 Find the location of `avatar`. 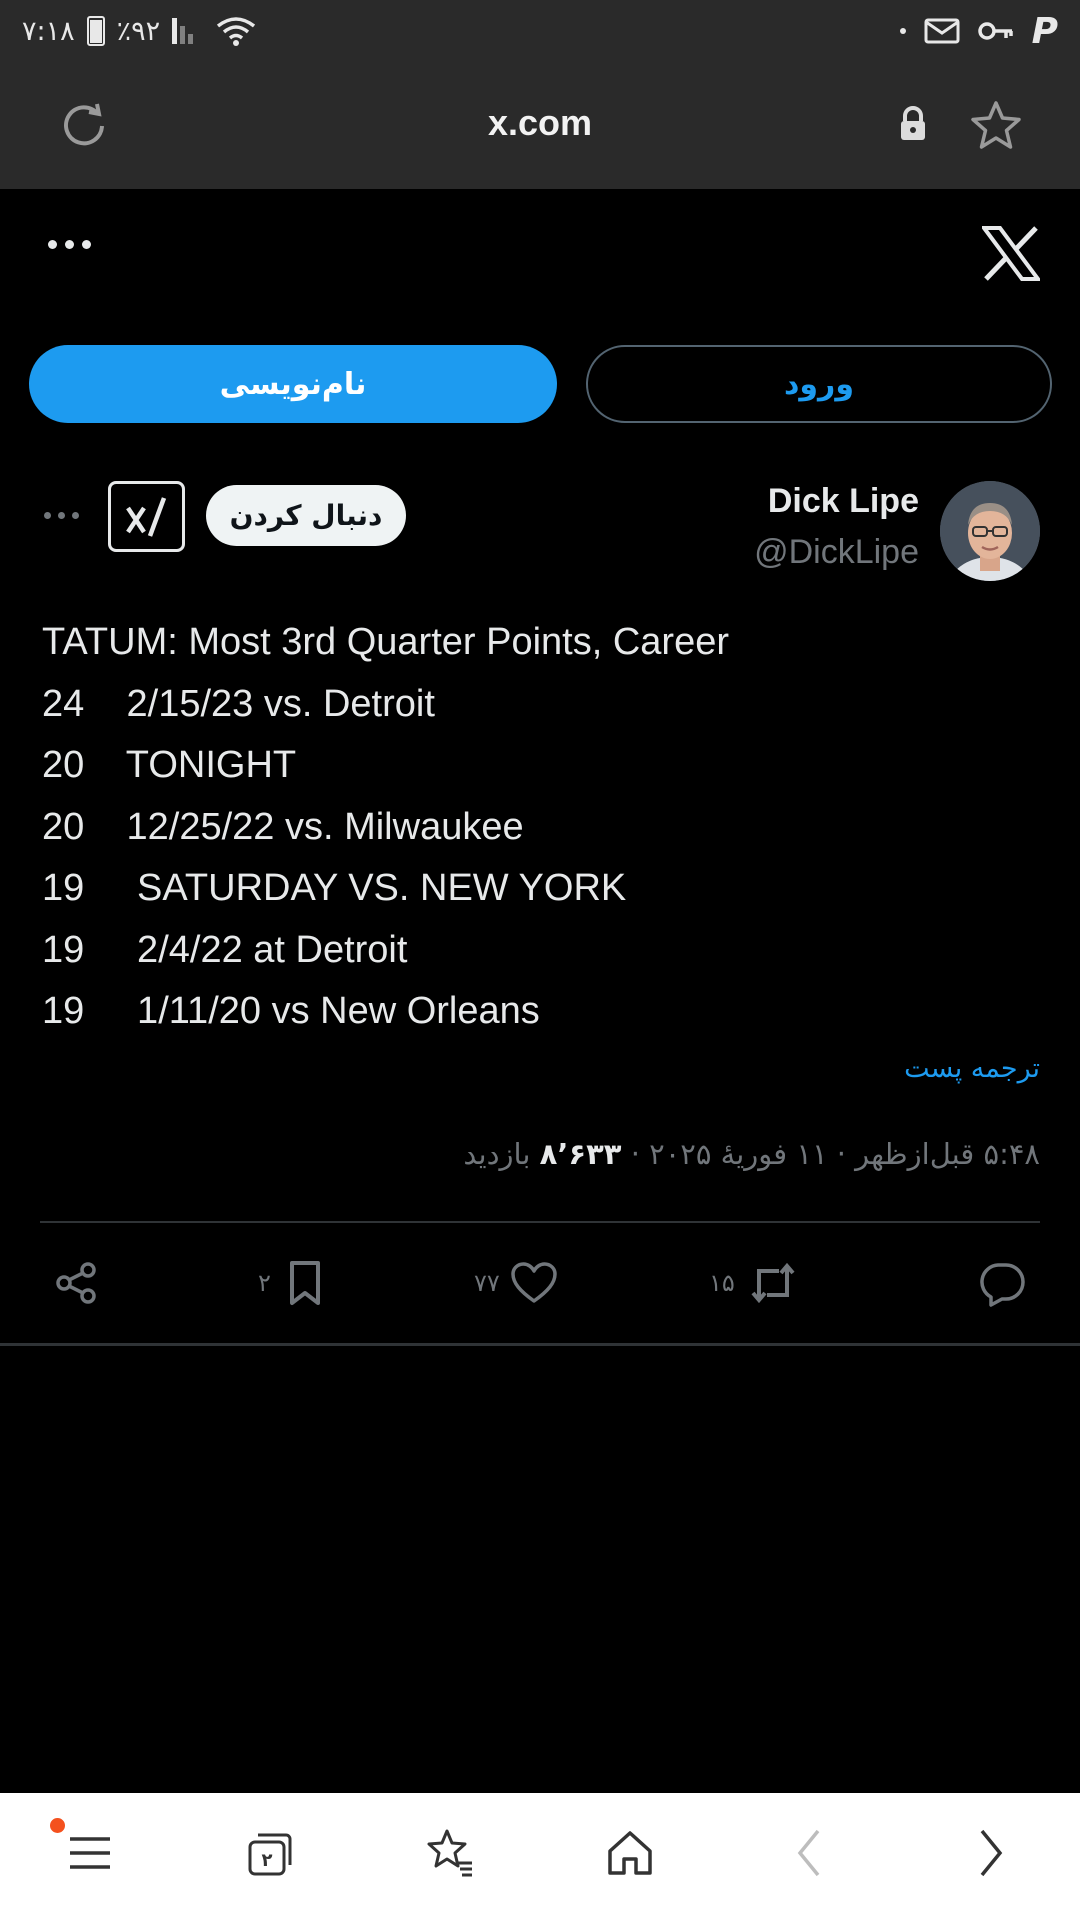

avatar is located at coordinates (990, 531).